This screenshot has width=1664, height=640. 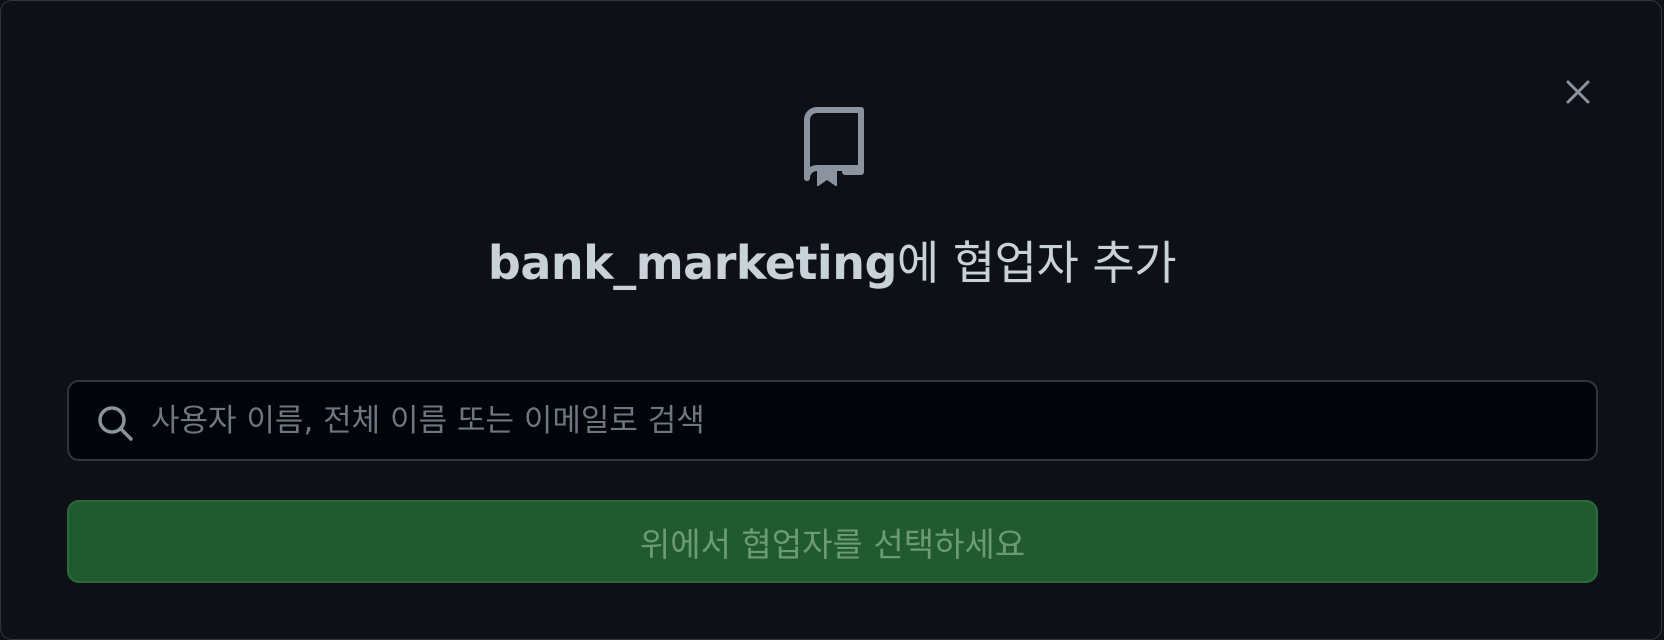 What do you see at coordinates (692, 263) in the screenshot?
I see `repo-name: bank_marketing` at bounding box center [692, 263].